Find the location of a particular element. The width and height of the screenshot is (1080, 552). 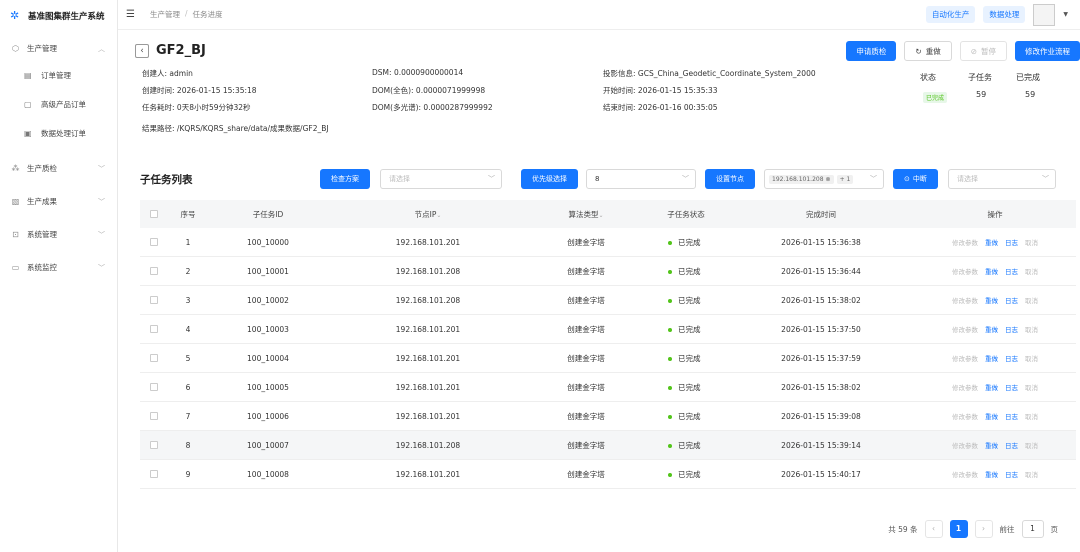

goto-page-input: 1 is located at coordinates (1032, 529).